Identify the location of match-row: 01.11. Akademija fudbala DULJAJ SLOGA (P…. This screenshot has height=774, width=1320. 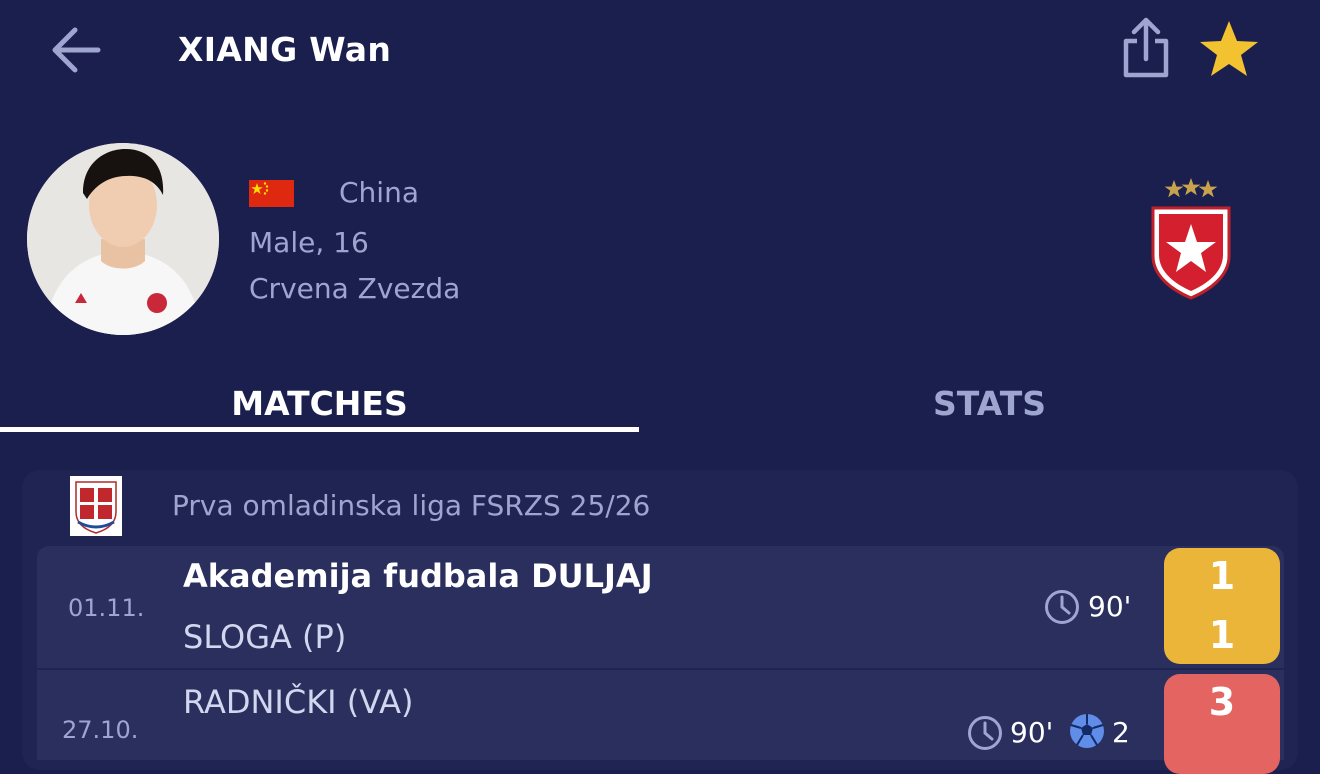
(660, 607).